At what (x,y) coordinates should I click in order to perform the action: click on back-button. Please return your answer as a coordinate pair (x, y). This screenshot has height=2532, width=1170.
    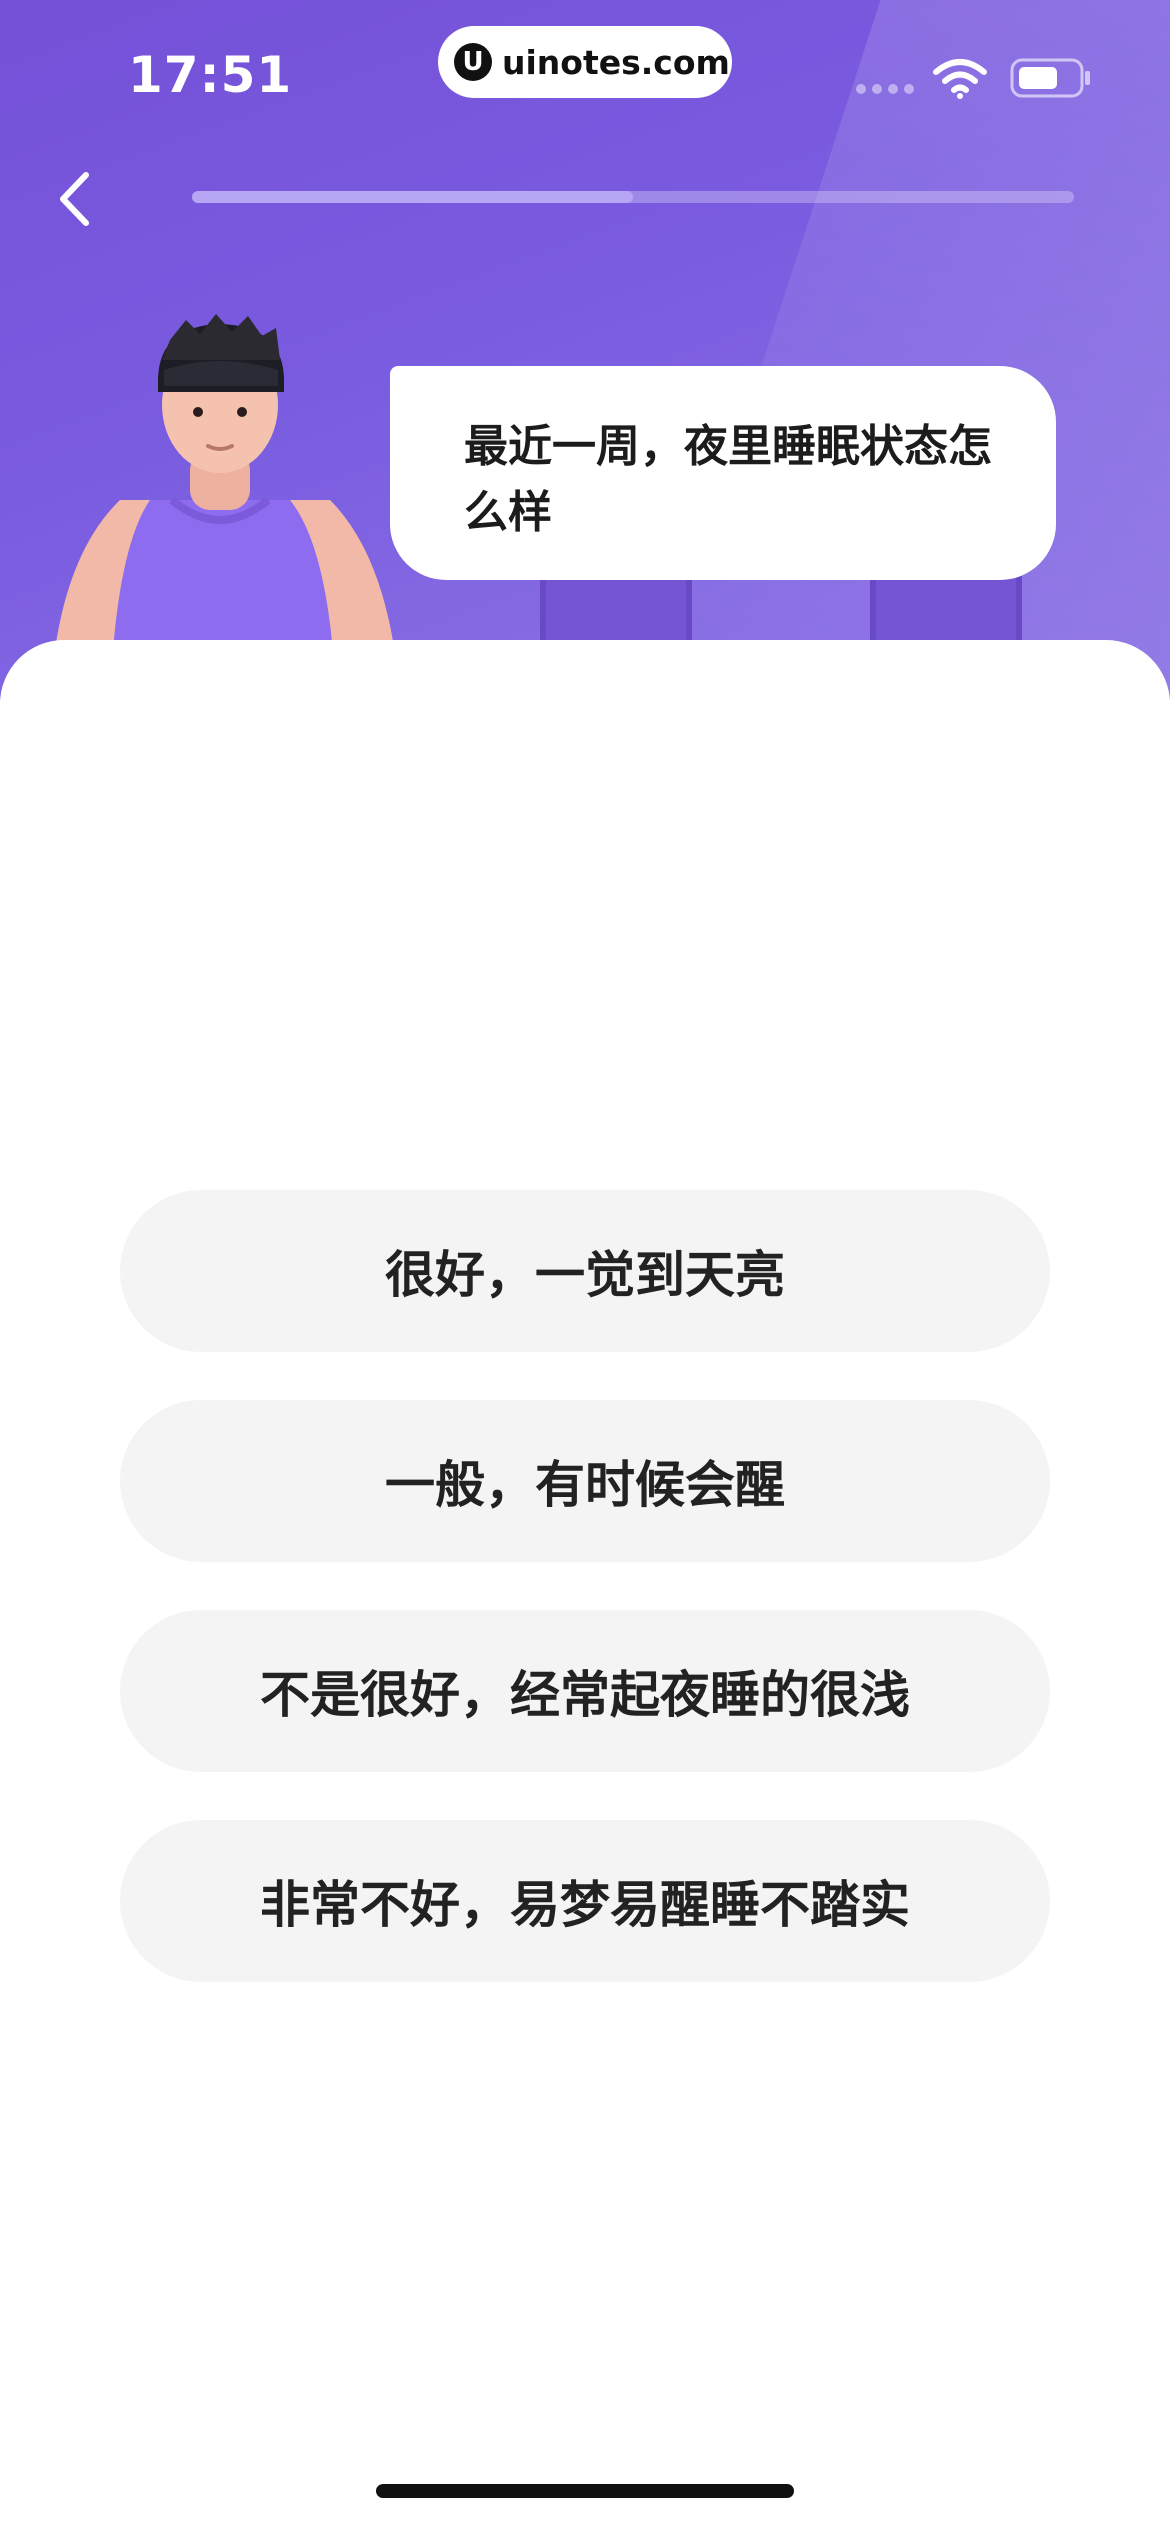
    Looking at the image, I should click on (74, 199).